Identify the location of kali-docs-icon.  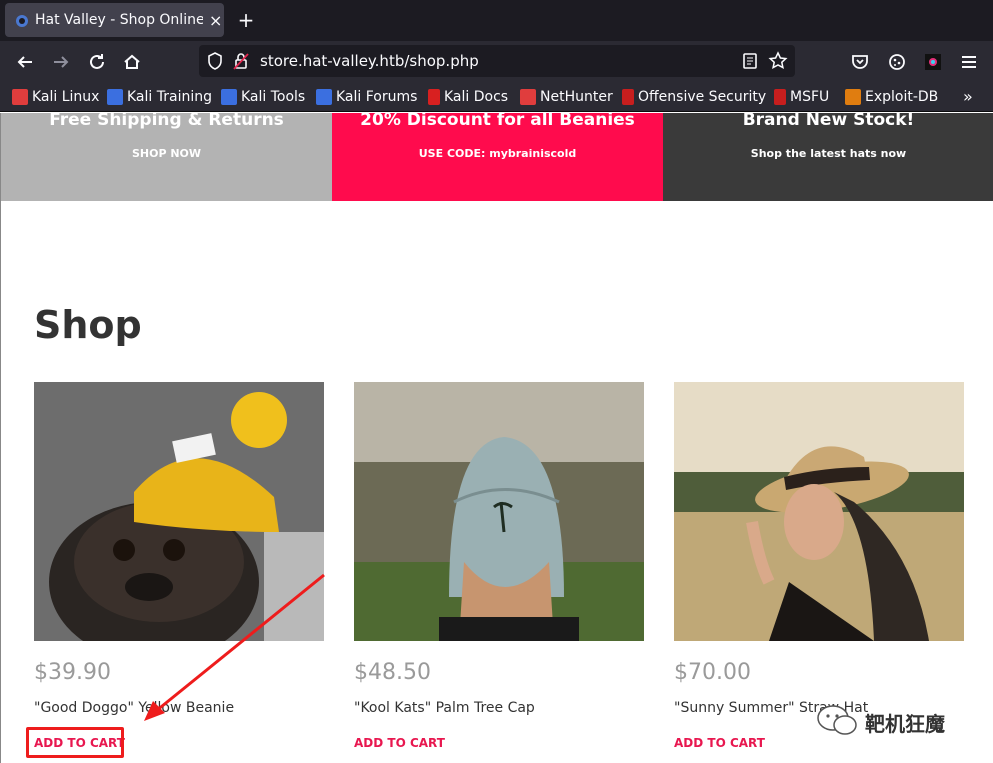
(434, 97).